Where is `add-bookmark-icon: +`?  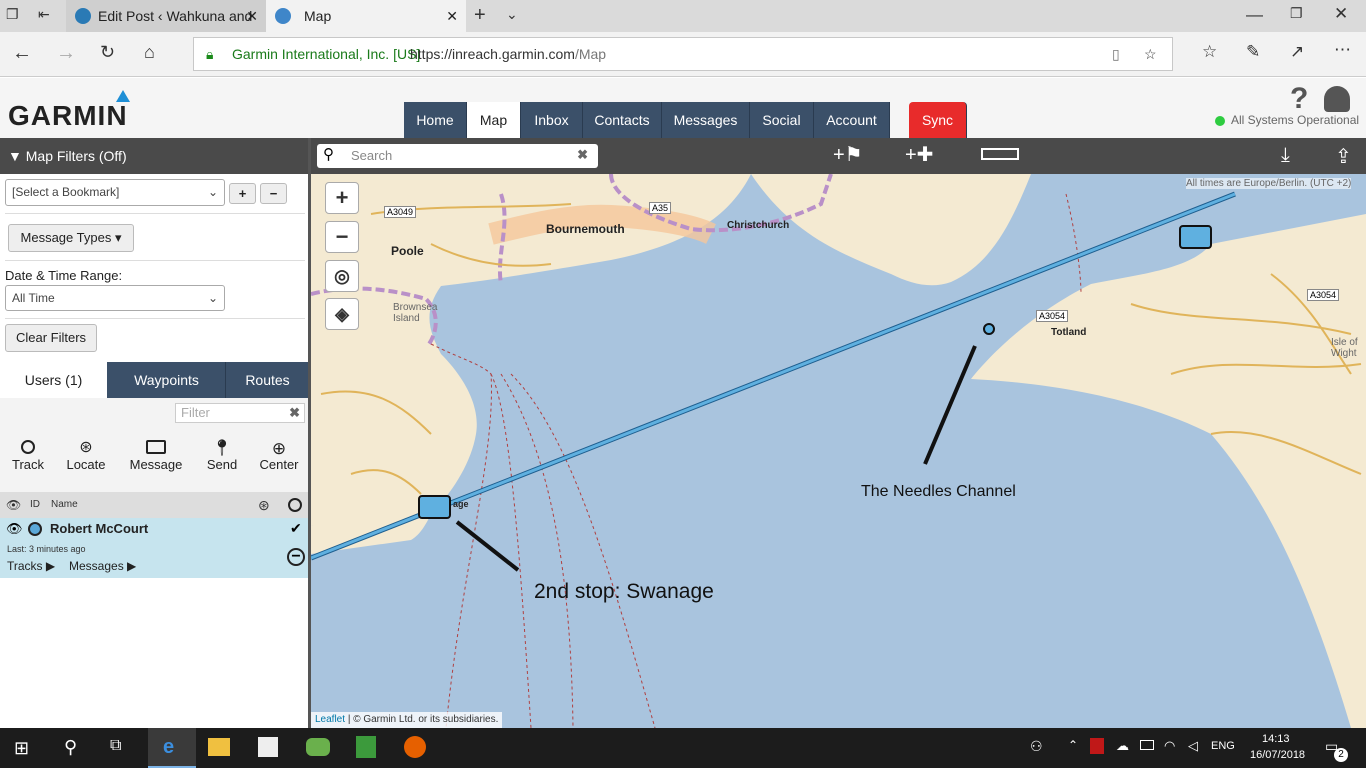
add-bookmark-icon: + is located at coordinates (242, 193).